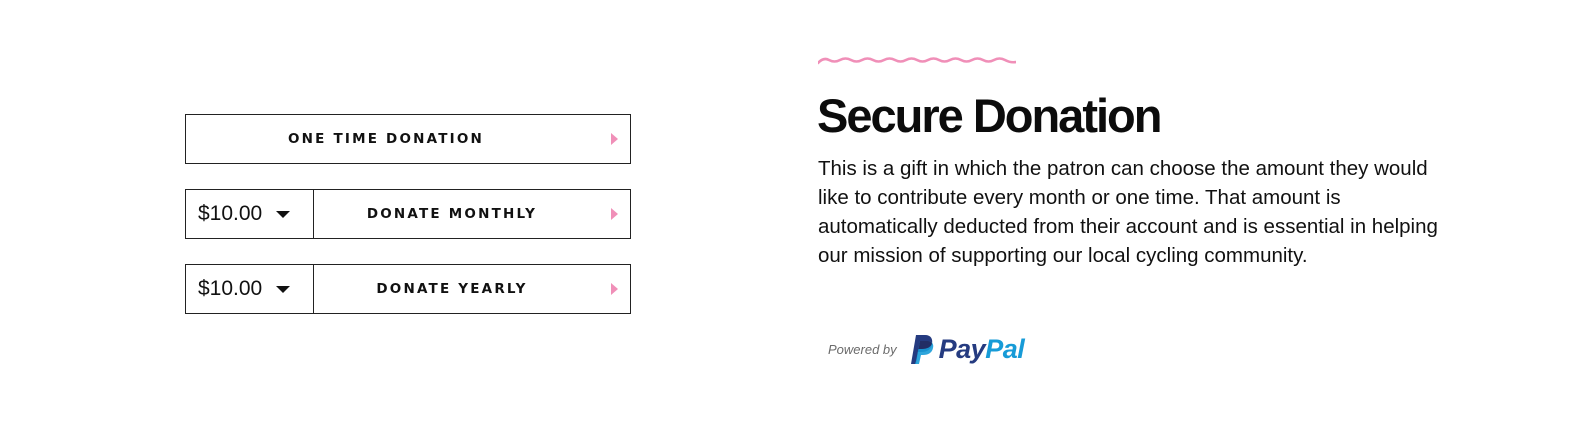 This screenshot has width=1596, height=426. I want to click on donate-monthly-button: DONATE MONTHLY, so click(472, 214).